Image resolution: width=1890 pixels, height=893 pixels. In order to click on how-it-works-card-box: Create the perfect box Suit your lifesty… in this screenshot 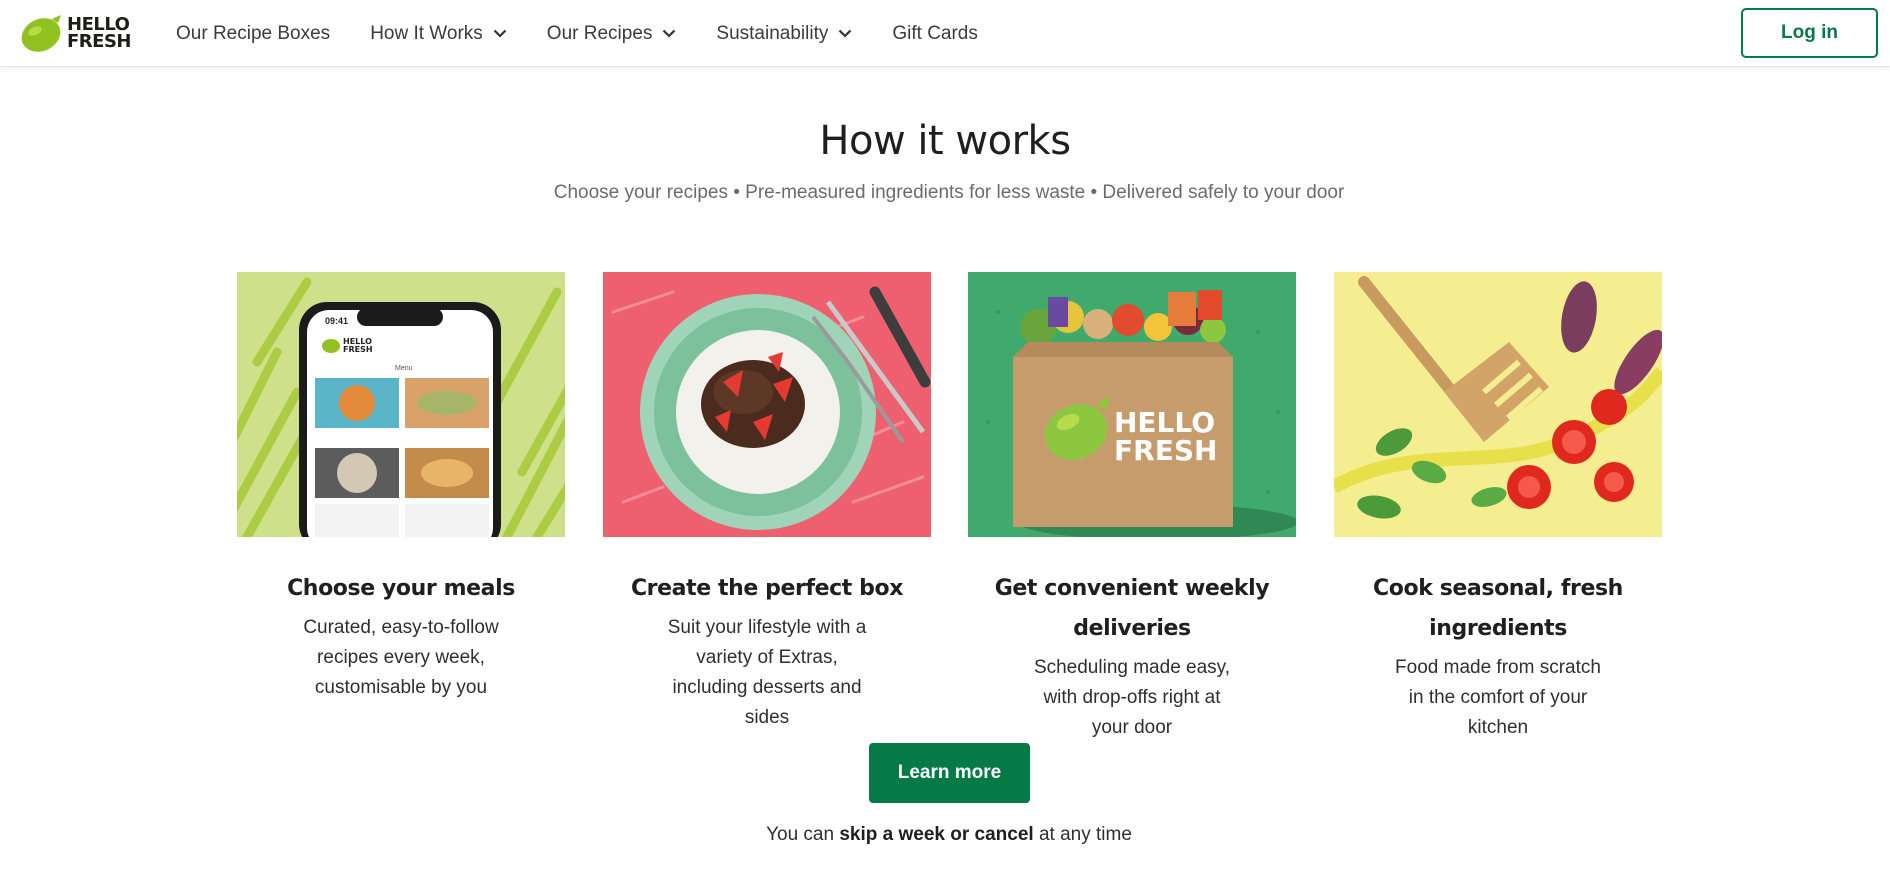, I will do `click(767, 502)`.